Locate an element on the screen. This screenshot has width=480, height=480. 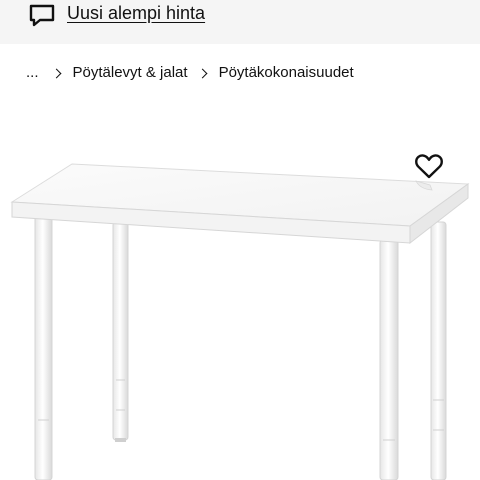
breadcrumb-item-table-combinations: Pöytäkokonaisuudet is located at coordinates (286, 73).